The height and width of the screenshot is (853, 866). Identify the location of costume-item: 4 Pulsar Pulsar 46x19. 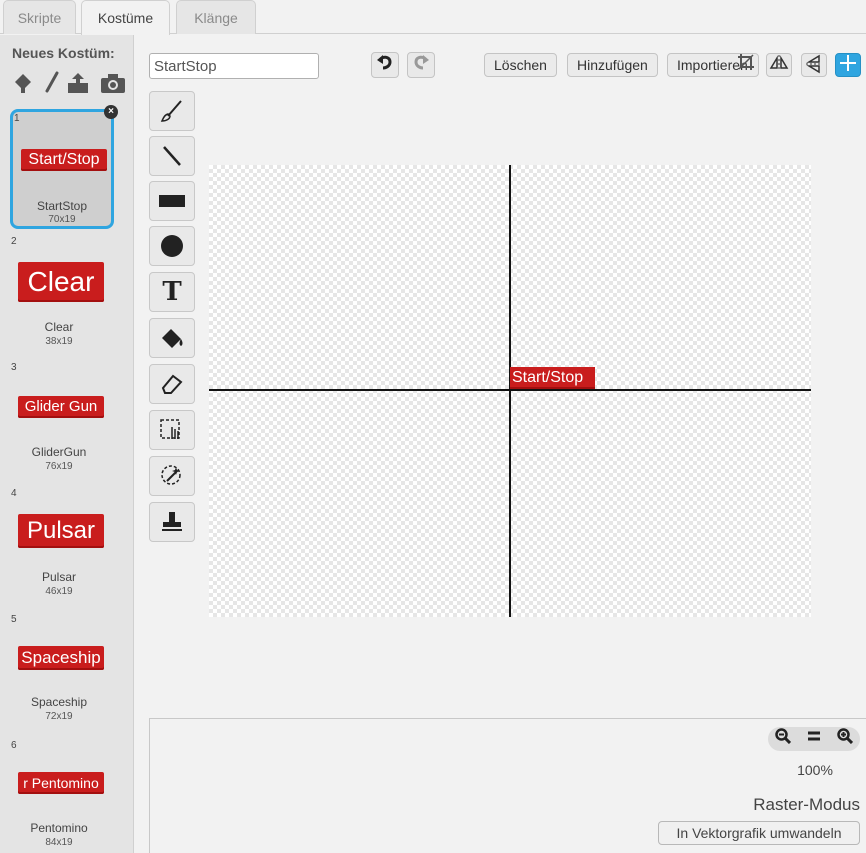
(62, 547).